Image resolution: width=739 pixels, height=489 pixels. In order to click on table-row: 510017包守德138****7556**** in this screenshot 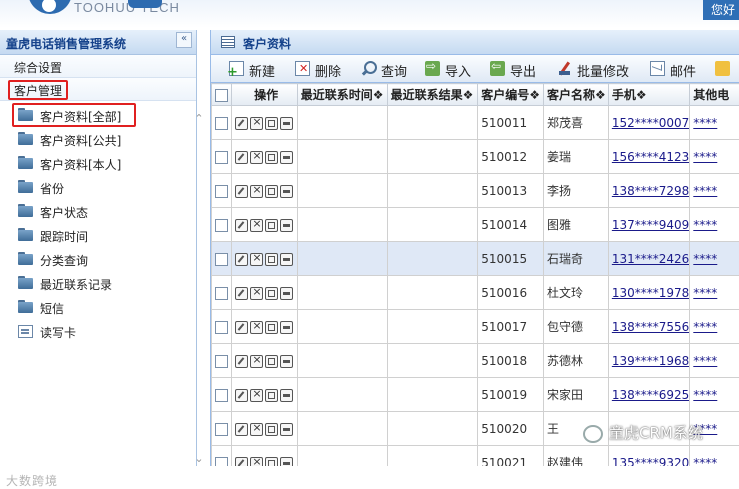, I will do `click(475, 327)`.